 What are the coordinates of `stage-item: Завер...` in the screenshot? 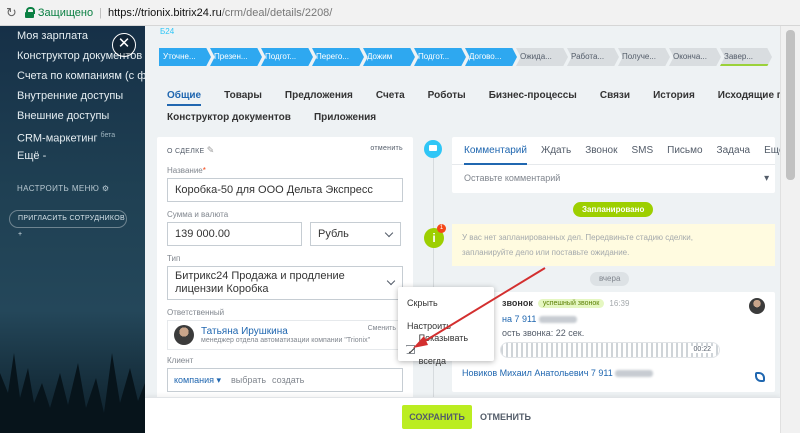 It's located at (746, 57).